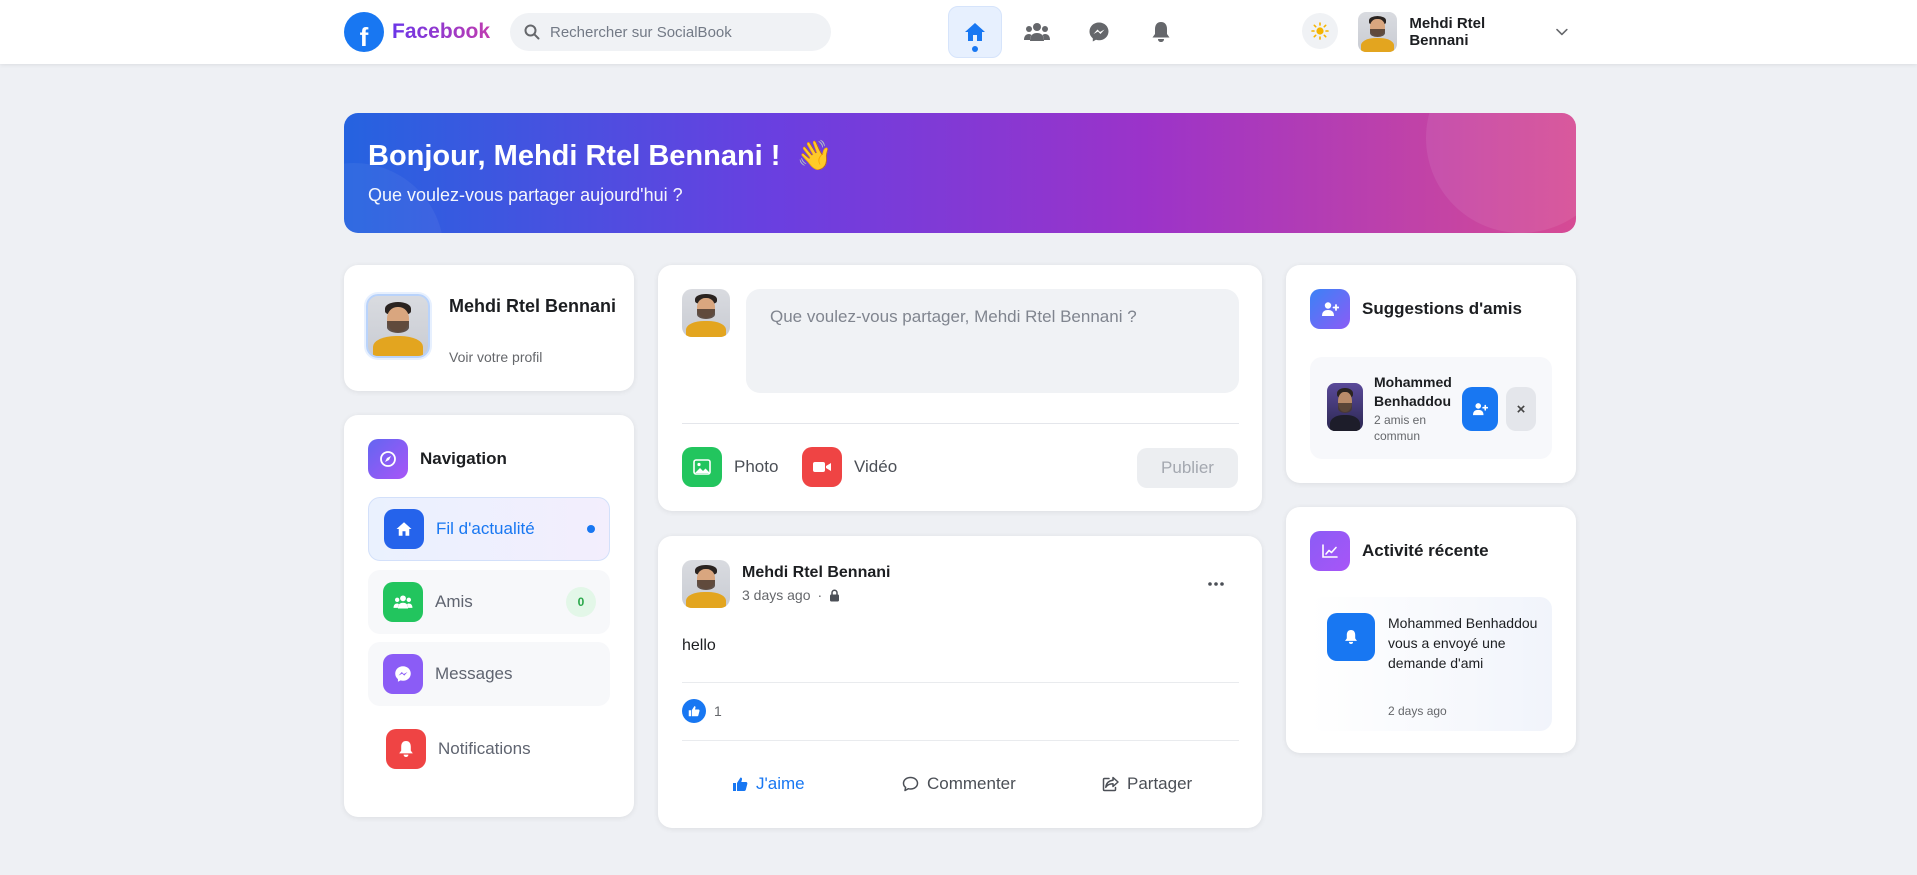 This screenshot has height=875, width=1917. I want to click on add-video-button: Vidéo, so click(849, 467).